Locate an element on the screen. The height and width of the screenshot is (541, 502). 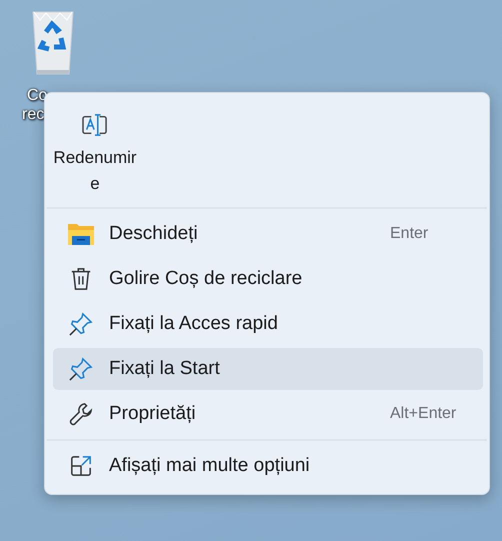
icon-label: rec is located at coordinates (33, 114).